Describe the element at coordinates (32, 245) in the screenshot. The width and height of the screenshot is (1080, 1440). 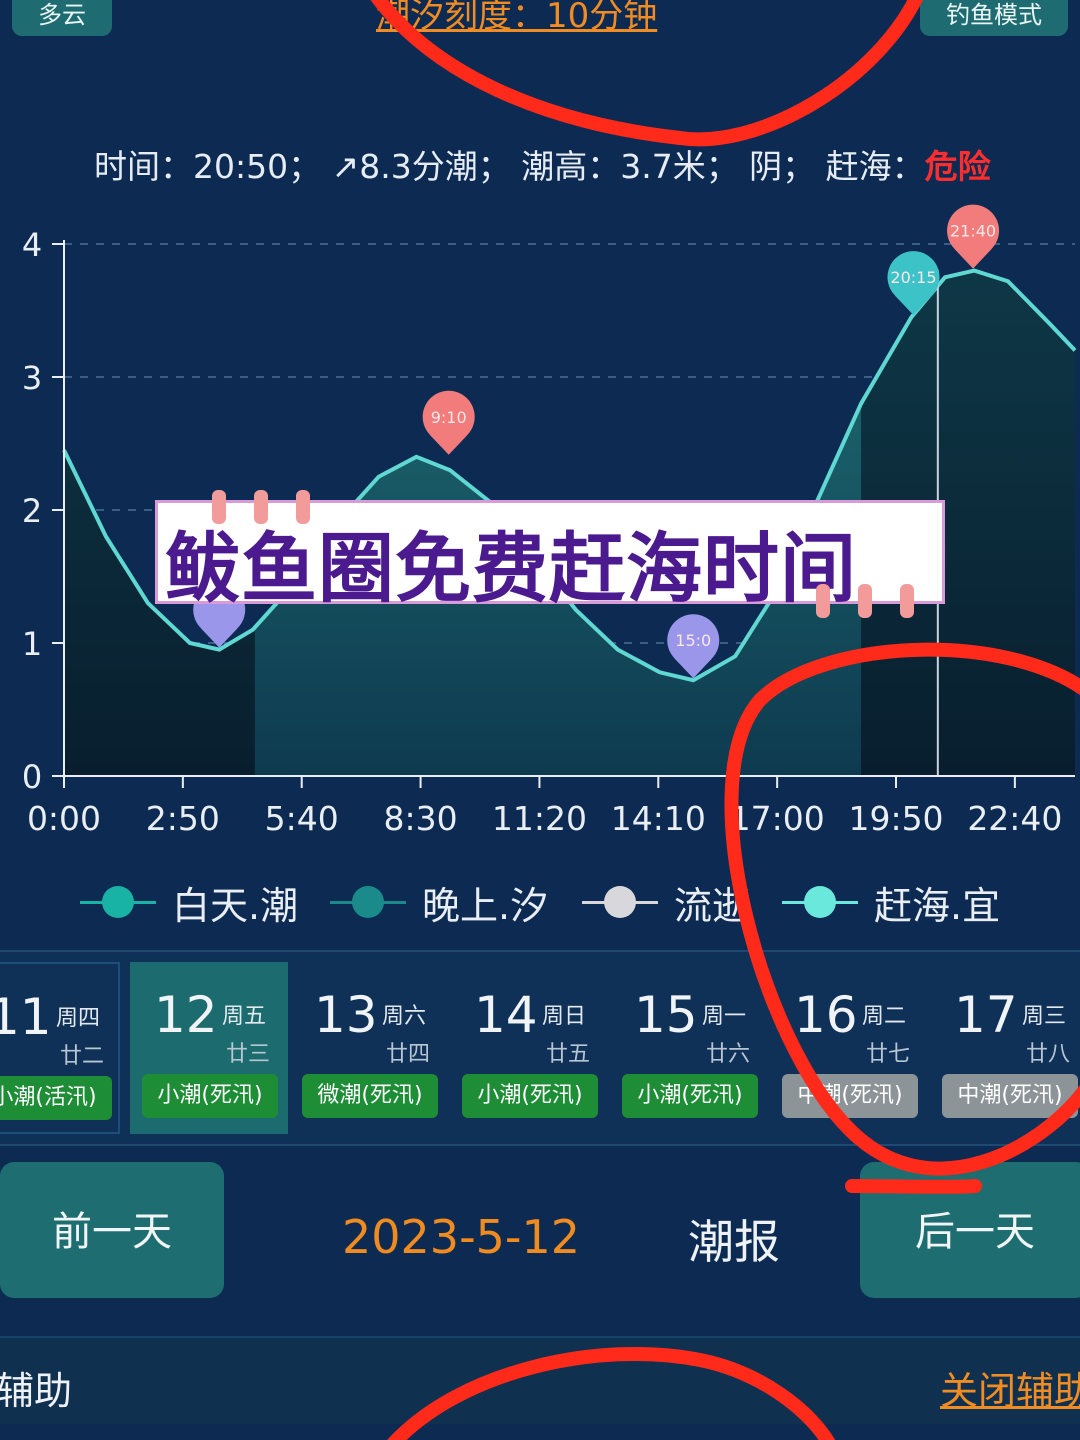
I see `y-tick-label: 4` at that location.